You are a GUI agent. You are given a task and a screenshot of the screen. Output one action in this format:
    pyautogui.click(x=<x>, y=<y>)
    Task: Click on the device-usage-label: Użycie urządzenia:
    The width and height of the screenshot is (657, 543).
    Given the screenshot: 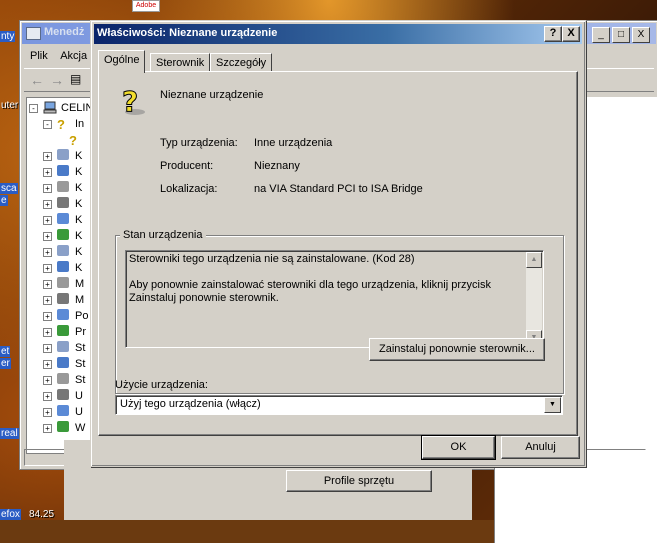 What is the action you would take?
    pyautogui.click(x=161, y=385)
    